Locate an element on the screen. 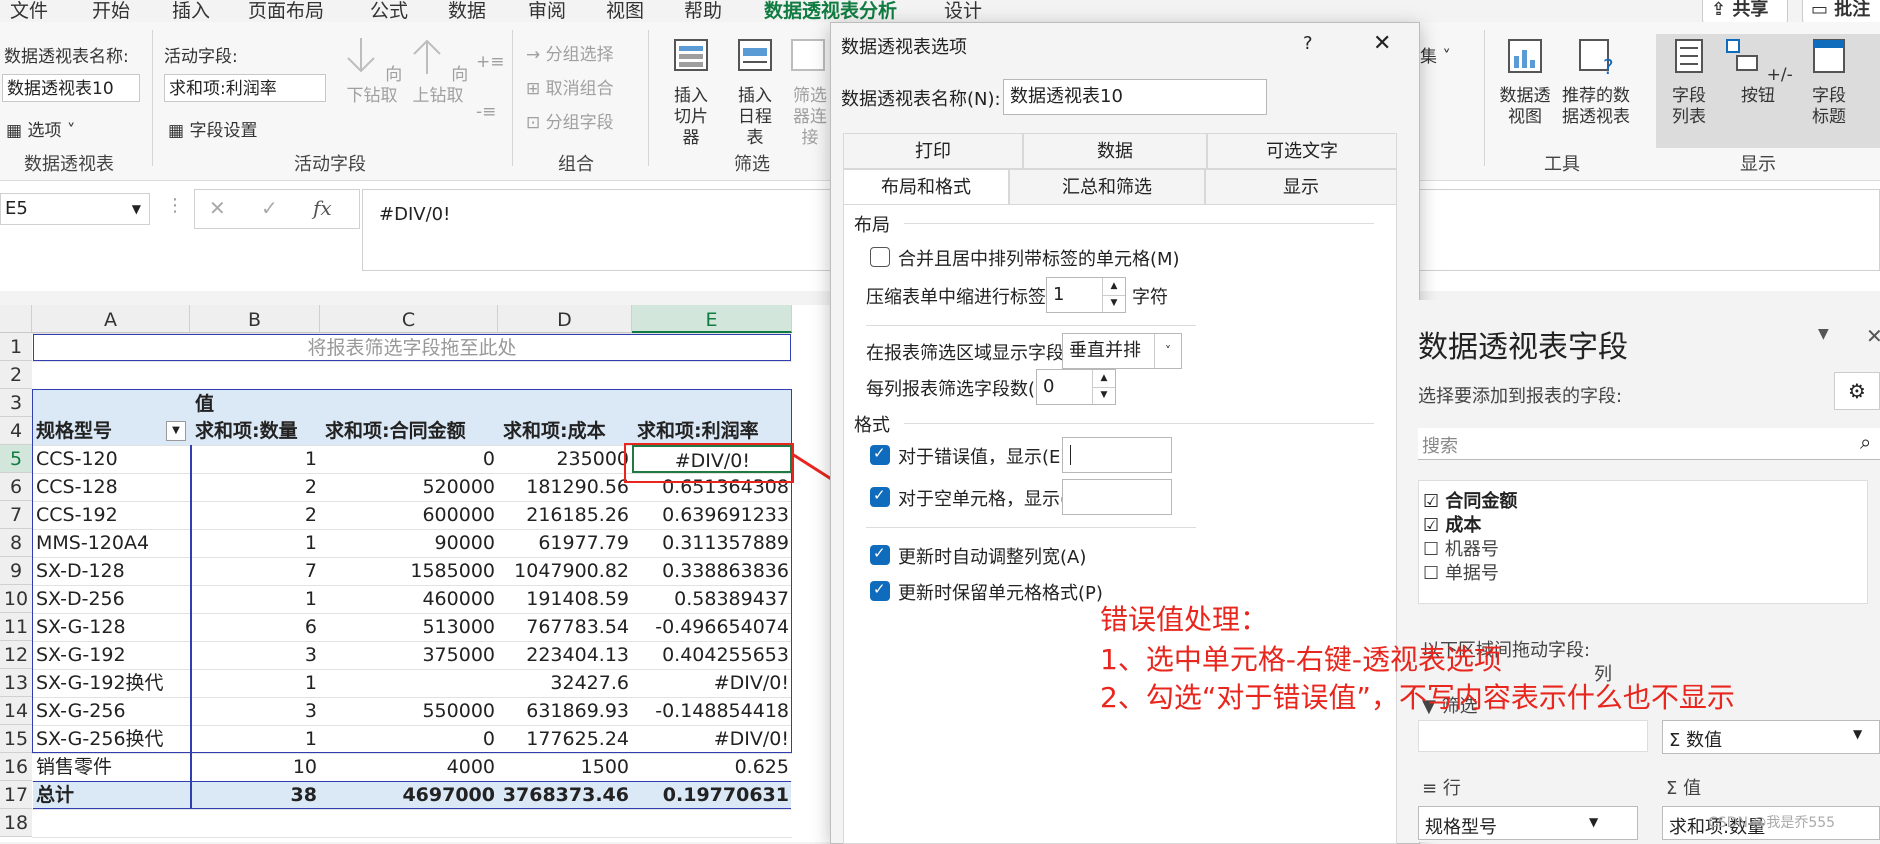  error-value-input is located at coordinates (1117, 455).